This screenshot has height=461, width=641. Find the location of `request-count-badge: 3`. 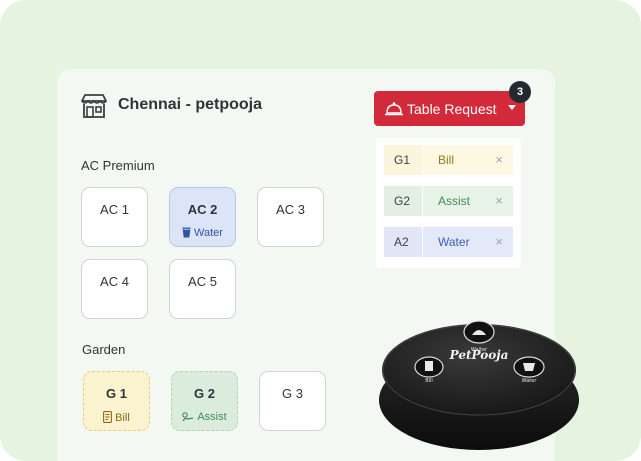

request-count-badge: 3 is located at coordinates (520, 92).